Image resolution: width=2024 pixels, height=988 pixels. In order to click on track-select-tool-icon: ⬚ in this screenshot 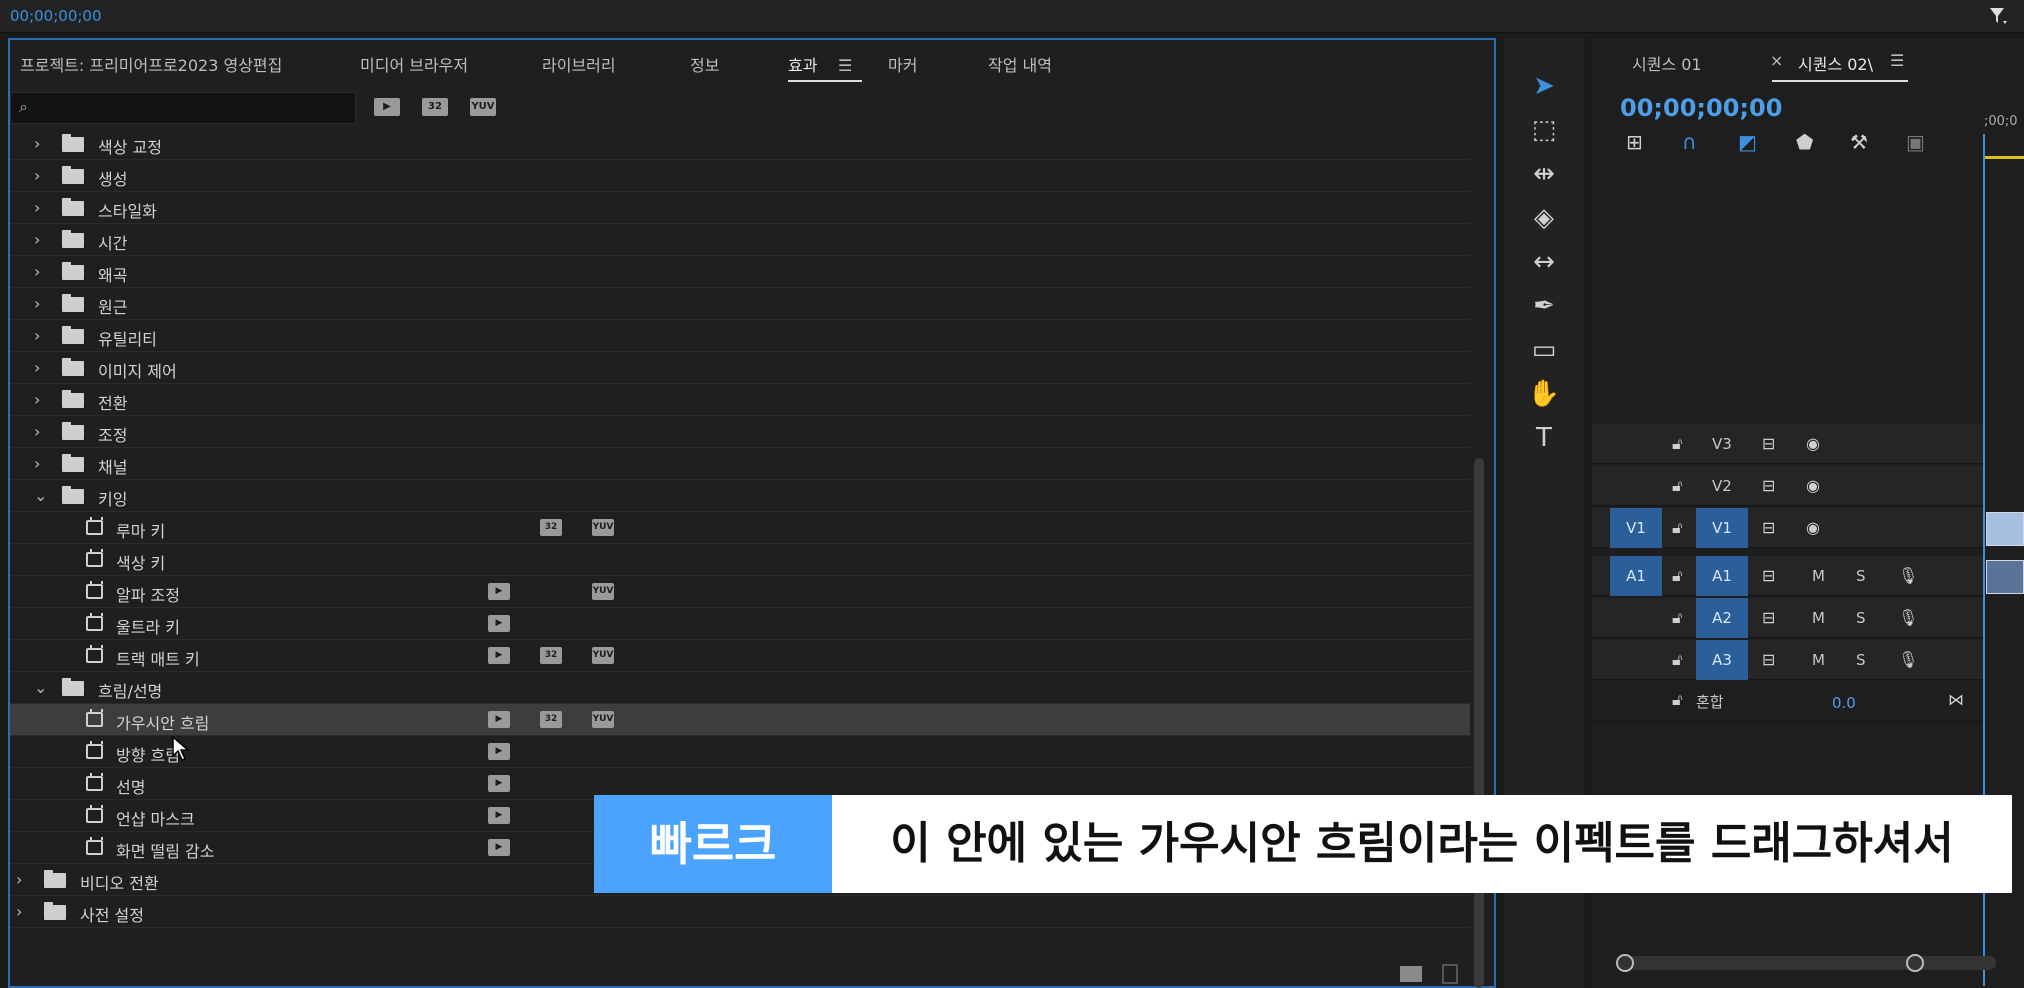, I will do `click(1544, 130)`.